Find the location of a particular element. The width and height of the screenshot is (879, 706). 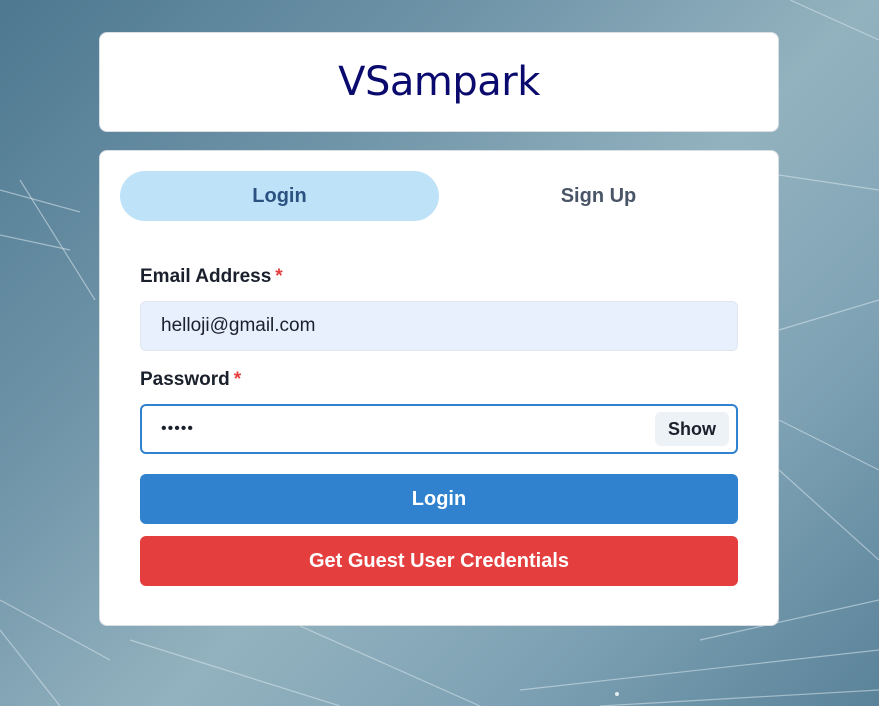

email-label-text: Email Address is located at coordinates (206, 276).